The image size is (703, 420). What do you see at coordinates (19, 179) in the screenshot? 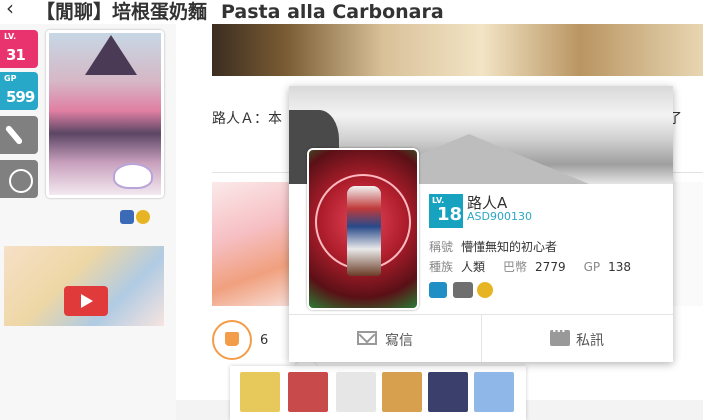
I see `monkey-icon` at bounding box center [19, 179].